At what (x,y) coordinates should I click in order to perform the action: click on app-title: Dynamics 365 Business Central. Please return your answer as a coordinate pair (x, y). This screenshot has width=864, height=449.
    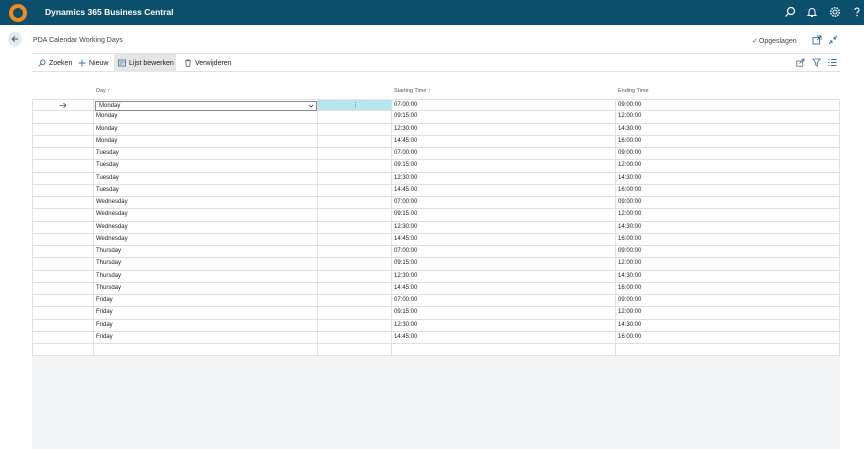
    Looking at the image, I should click on (109, 12).